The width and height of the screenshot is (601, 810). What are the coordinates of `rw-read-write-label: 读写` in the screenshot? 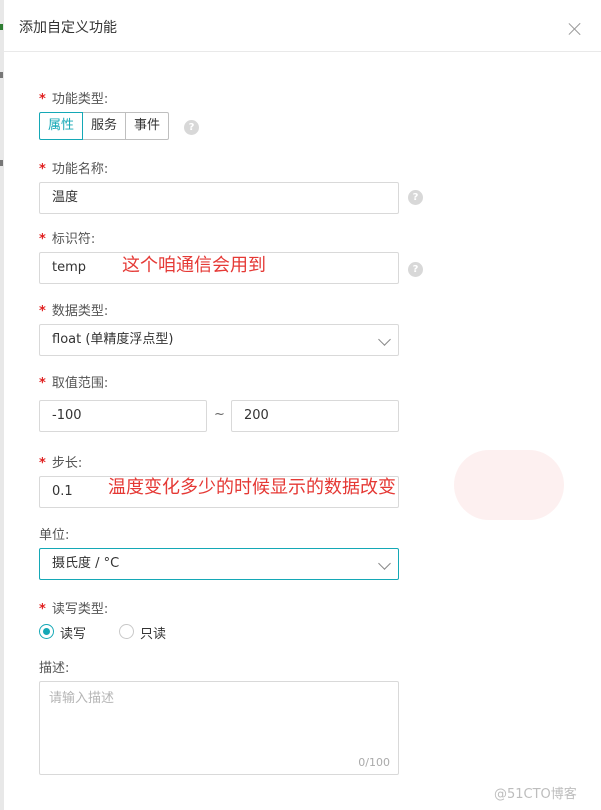 It's located at (73, 632).